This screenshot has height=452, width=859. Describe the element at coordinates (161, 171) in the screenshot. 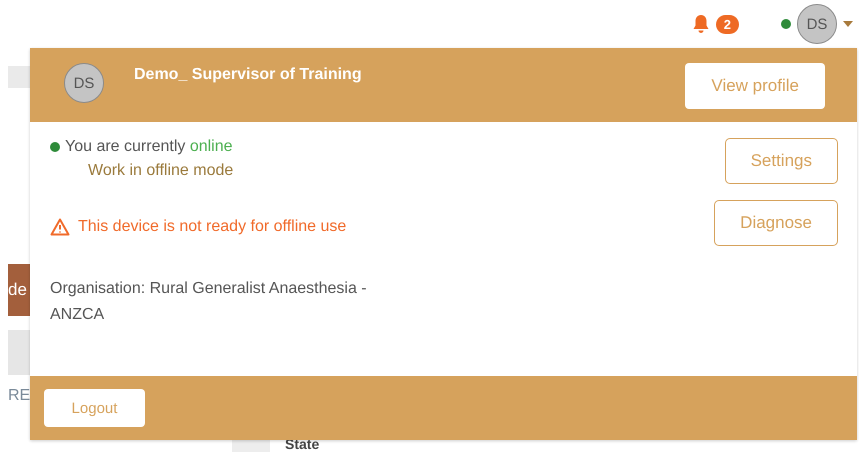

I see `offline-mode-link: Work in offline mode` at that location.